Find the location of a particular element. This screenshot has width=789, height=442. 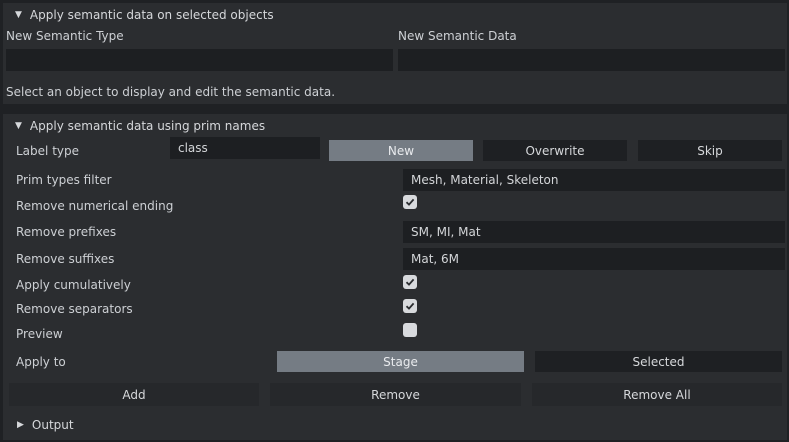

prim-types-filter-input: Mesh, Material, Skeleton is located at coordinates (594, 180).